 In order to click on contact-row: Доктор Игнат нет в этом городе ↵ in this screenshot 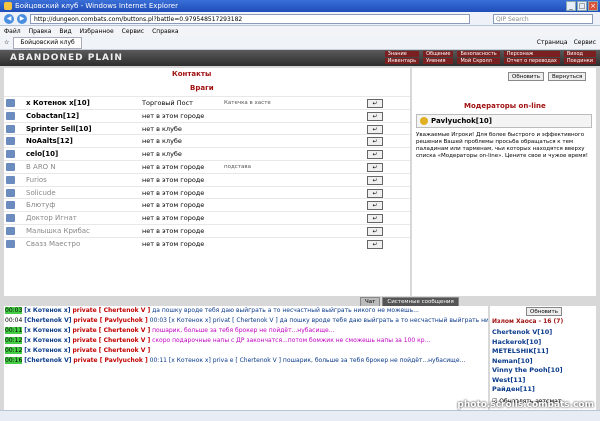, I will do `click(207, 217)`.